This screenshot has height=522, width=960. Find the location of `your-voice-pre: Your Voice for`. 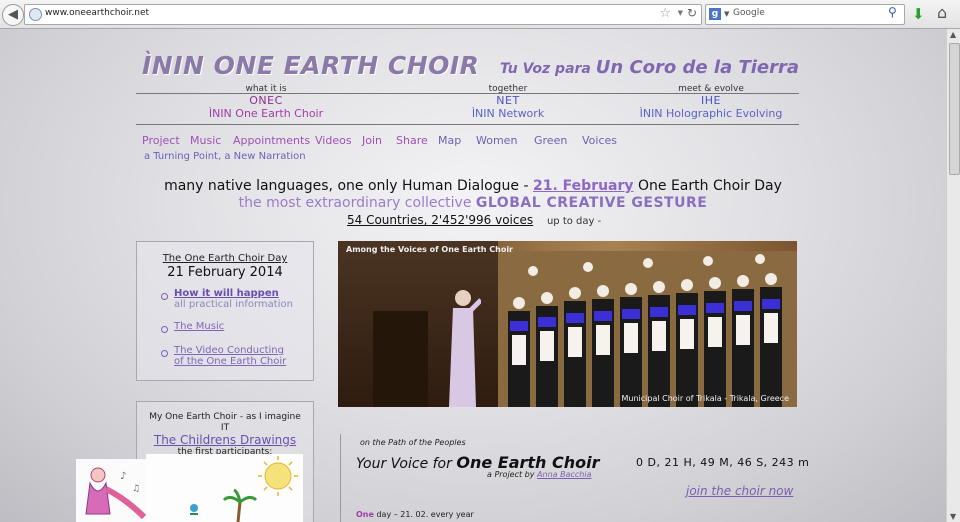

your-voice-pre: Your Voice for is located at coordinates (404, 464).